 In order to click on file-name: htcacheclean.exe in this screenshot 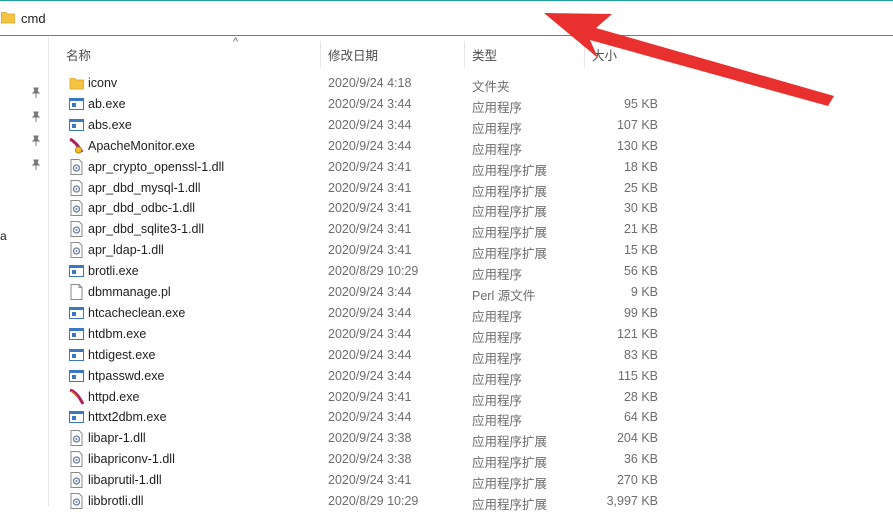, I will do `click(137, 312)`.